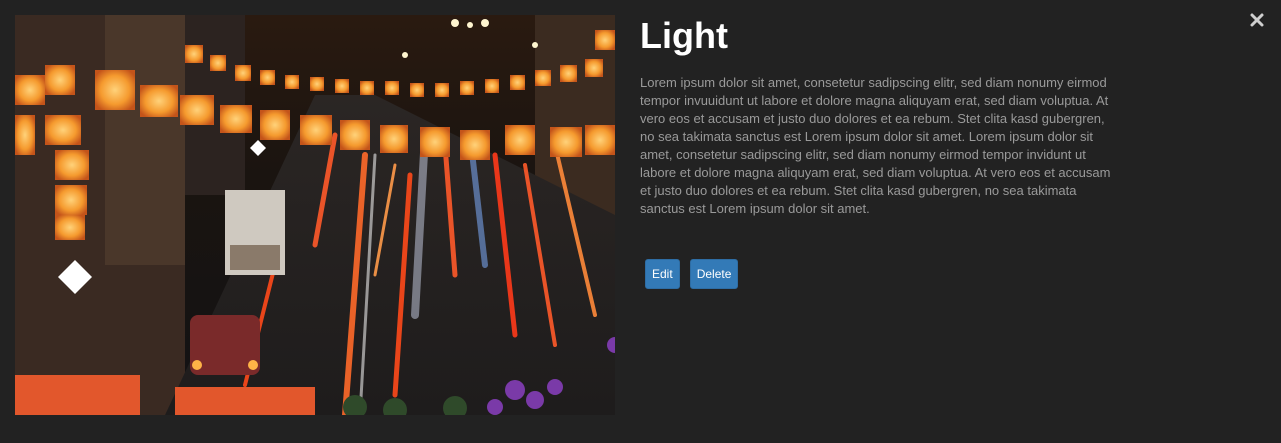  Describe the element at coordinates (662, 274) in the screenshot. I see `edit-button: Edit` at that location.